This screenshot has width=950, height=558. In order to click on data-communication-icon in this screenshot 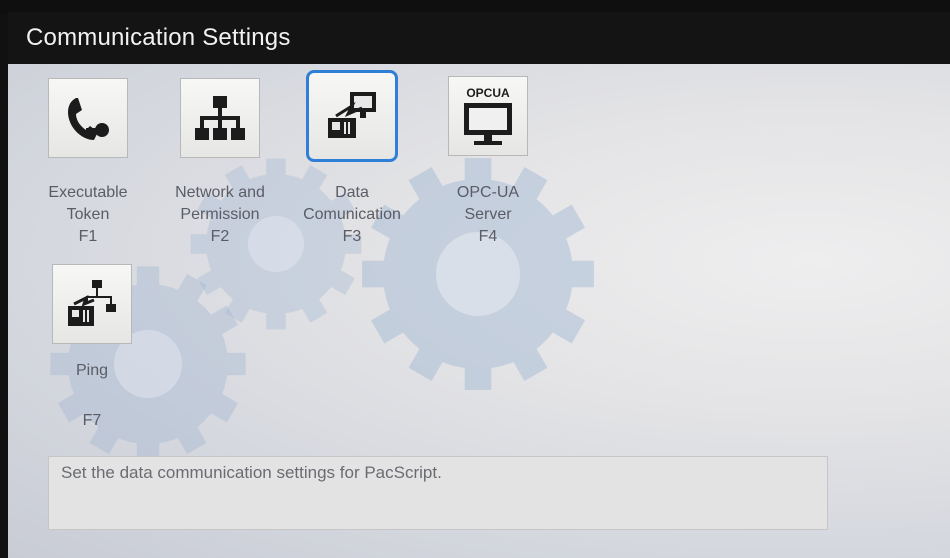, I will do `click(352, 115)`.